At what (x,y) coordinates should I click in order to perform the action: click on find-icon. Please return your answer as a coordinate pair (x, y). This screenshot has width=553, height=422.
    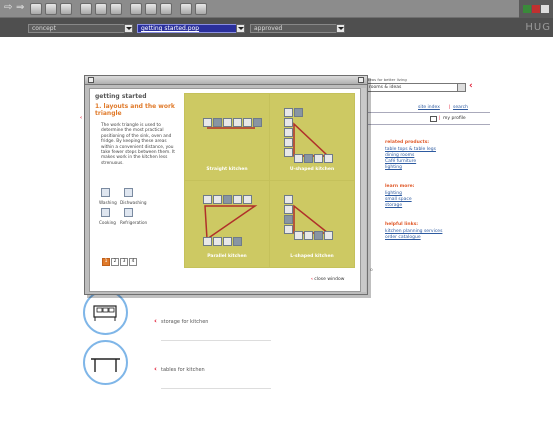
    Looking at the image, I should click on (86, 9).